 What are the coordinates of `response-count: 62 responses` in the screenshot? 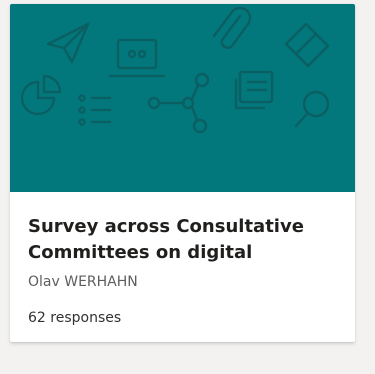 It's located at (75, 318).